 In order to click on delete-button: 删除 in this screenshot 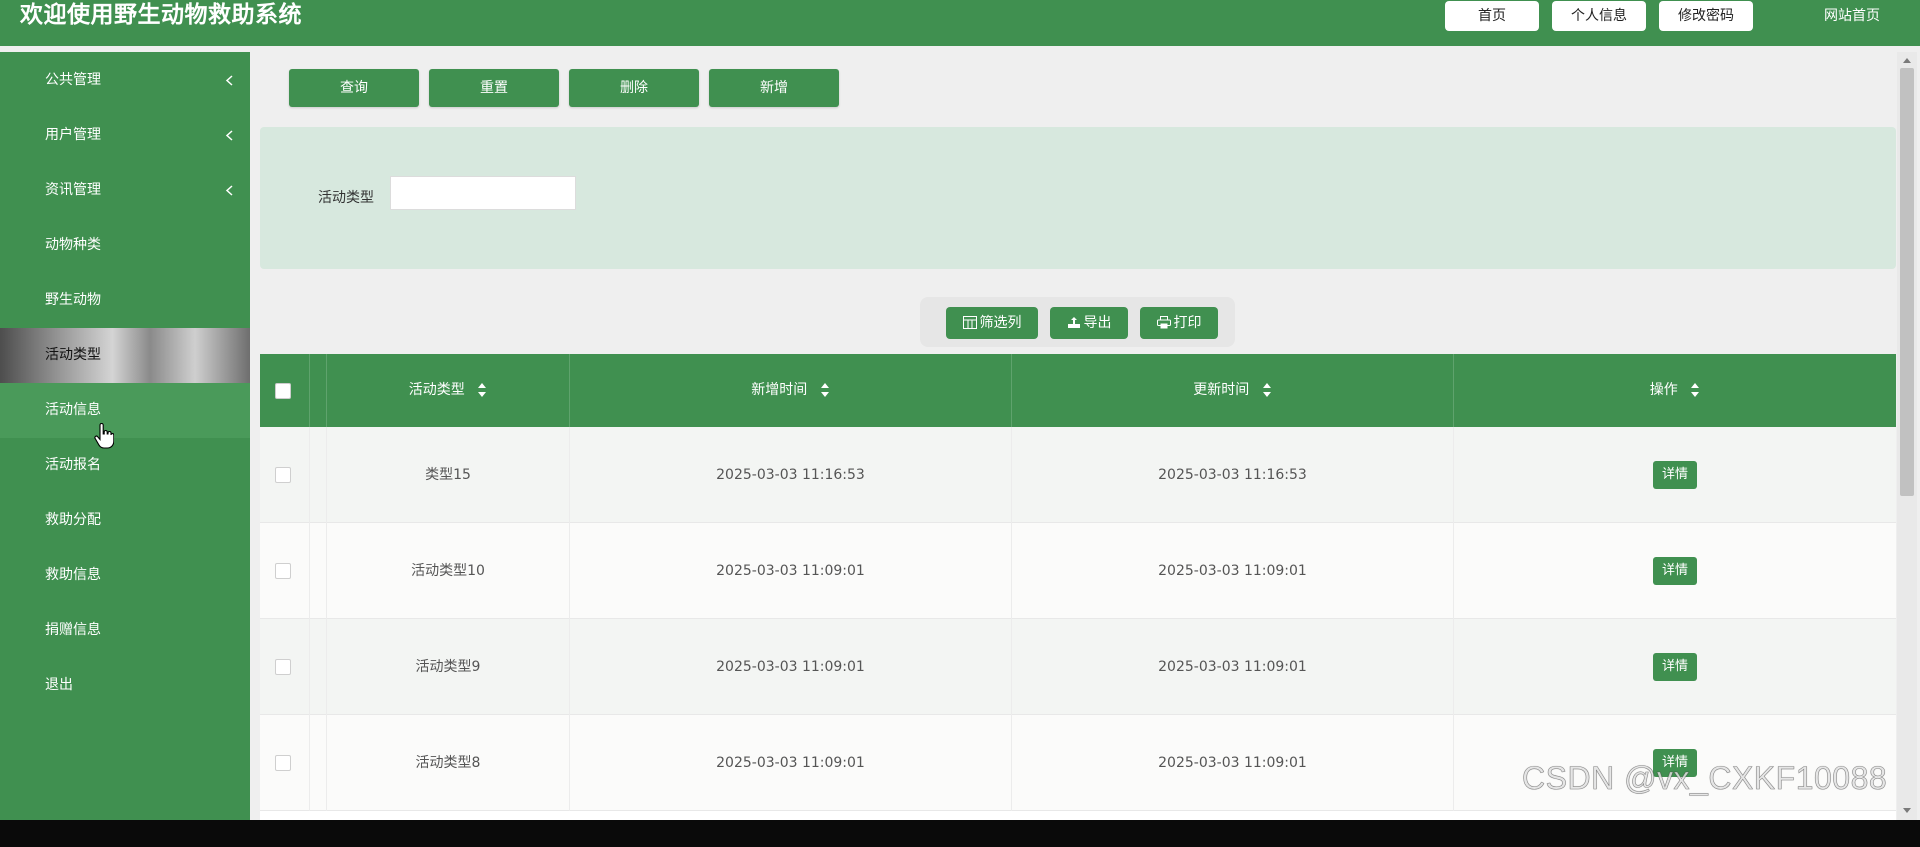, I will do `click(634, 88)`.